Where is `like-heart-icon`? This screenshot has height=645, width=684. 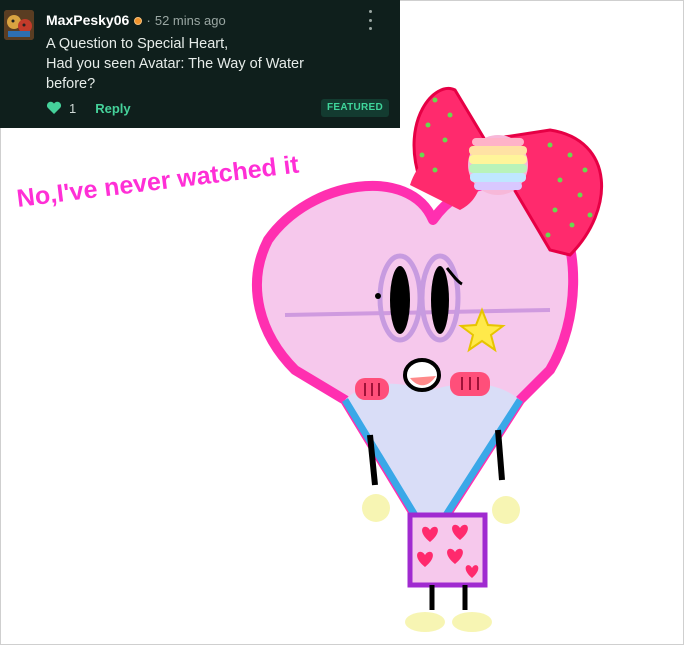
like-heart-icon is located at coordinates (54, 108).